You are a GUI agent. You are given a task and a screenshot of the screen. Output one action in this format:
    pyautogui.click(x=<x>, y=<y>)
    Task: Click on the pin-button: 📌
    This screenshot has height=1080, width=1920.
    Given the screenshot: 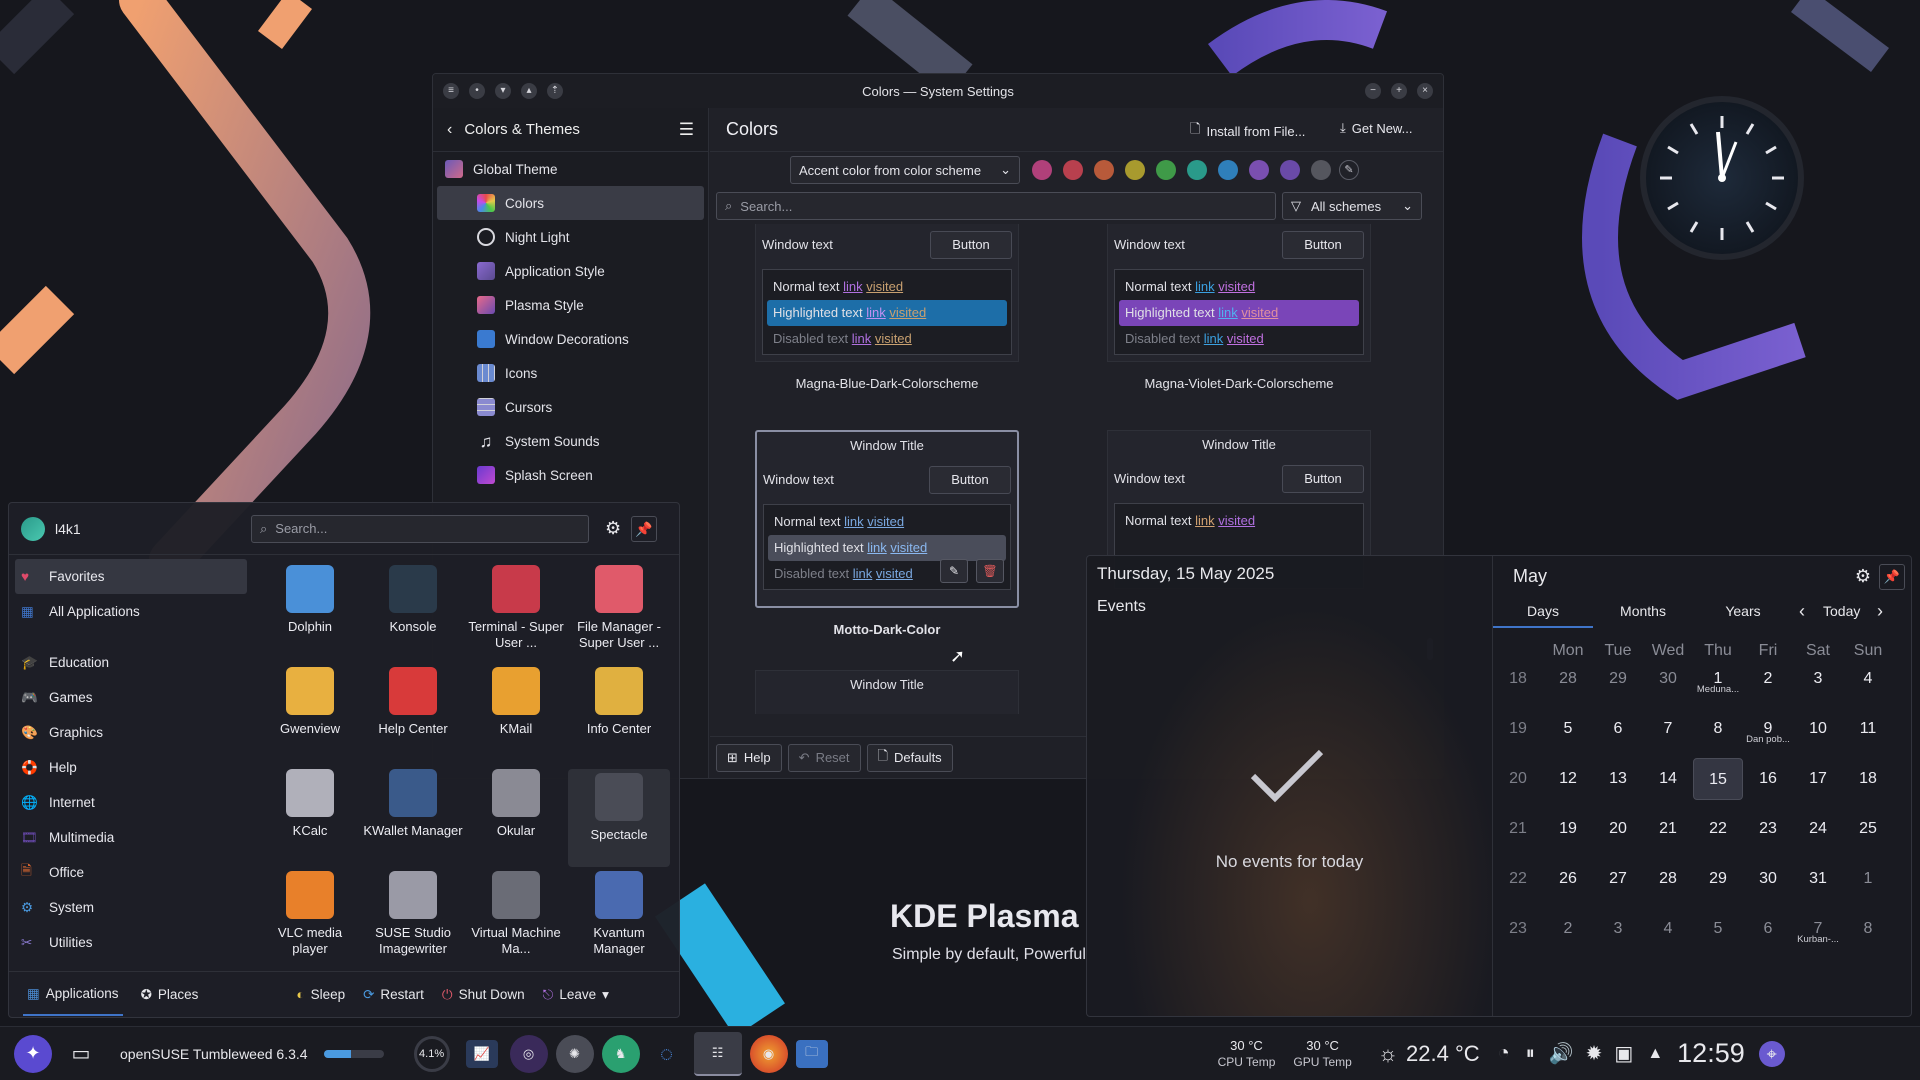 What is the action you would take?
    pyautogui.click(x=644, y=528)
    